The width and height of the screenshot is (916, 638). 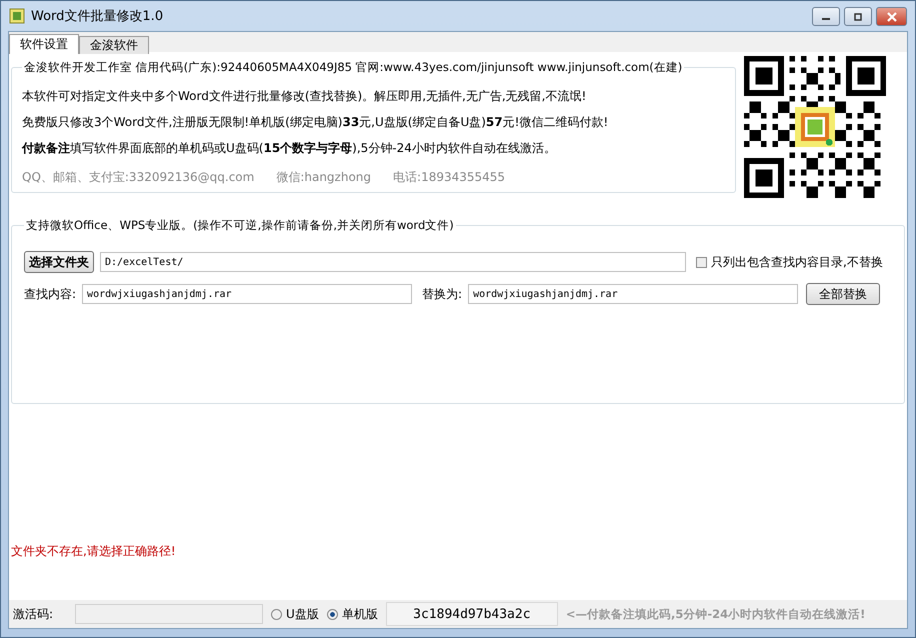 I want to click on folder-path-field: D:/excelTest/, so click(x=393, y=262).